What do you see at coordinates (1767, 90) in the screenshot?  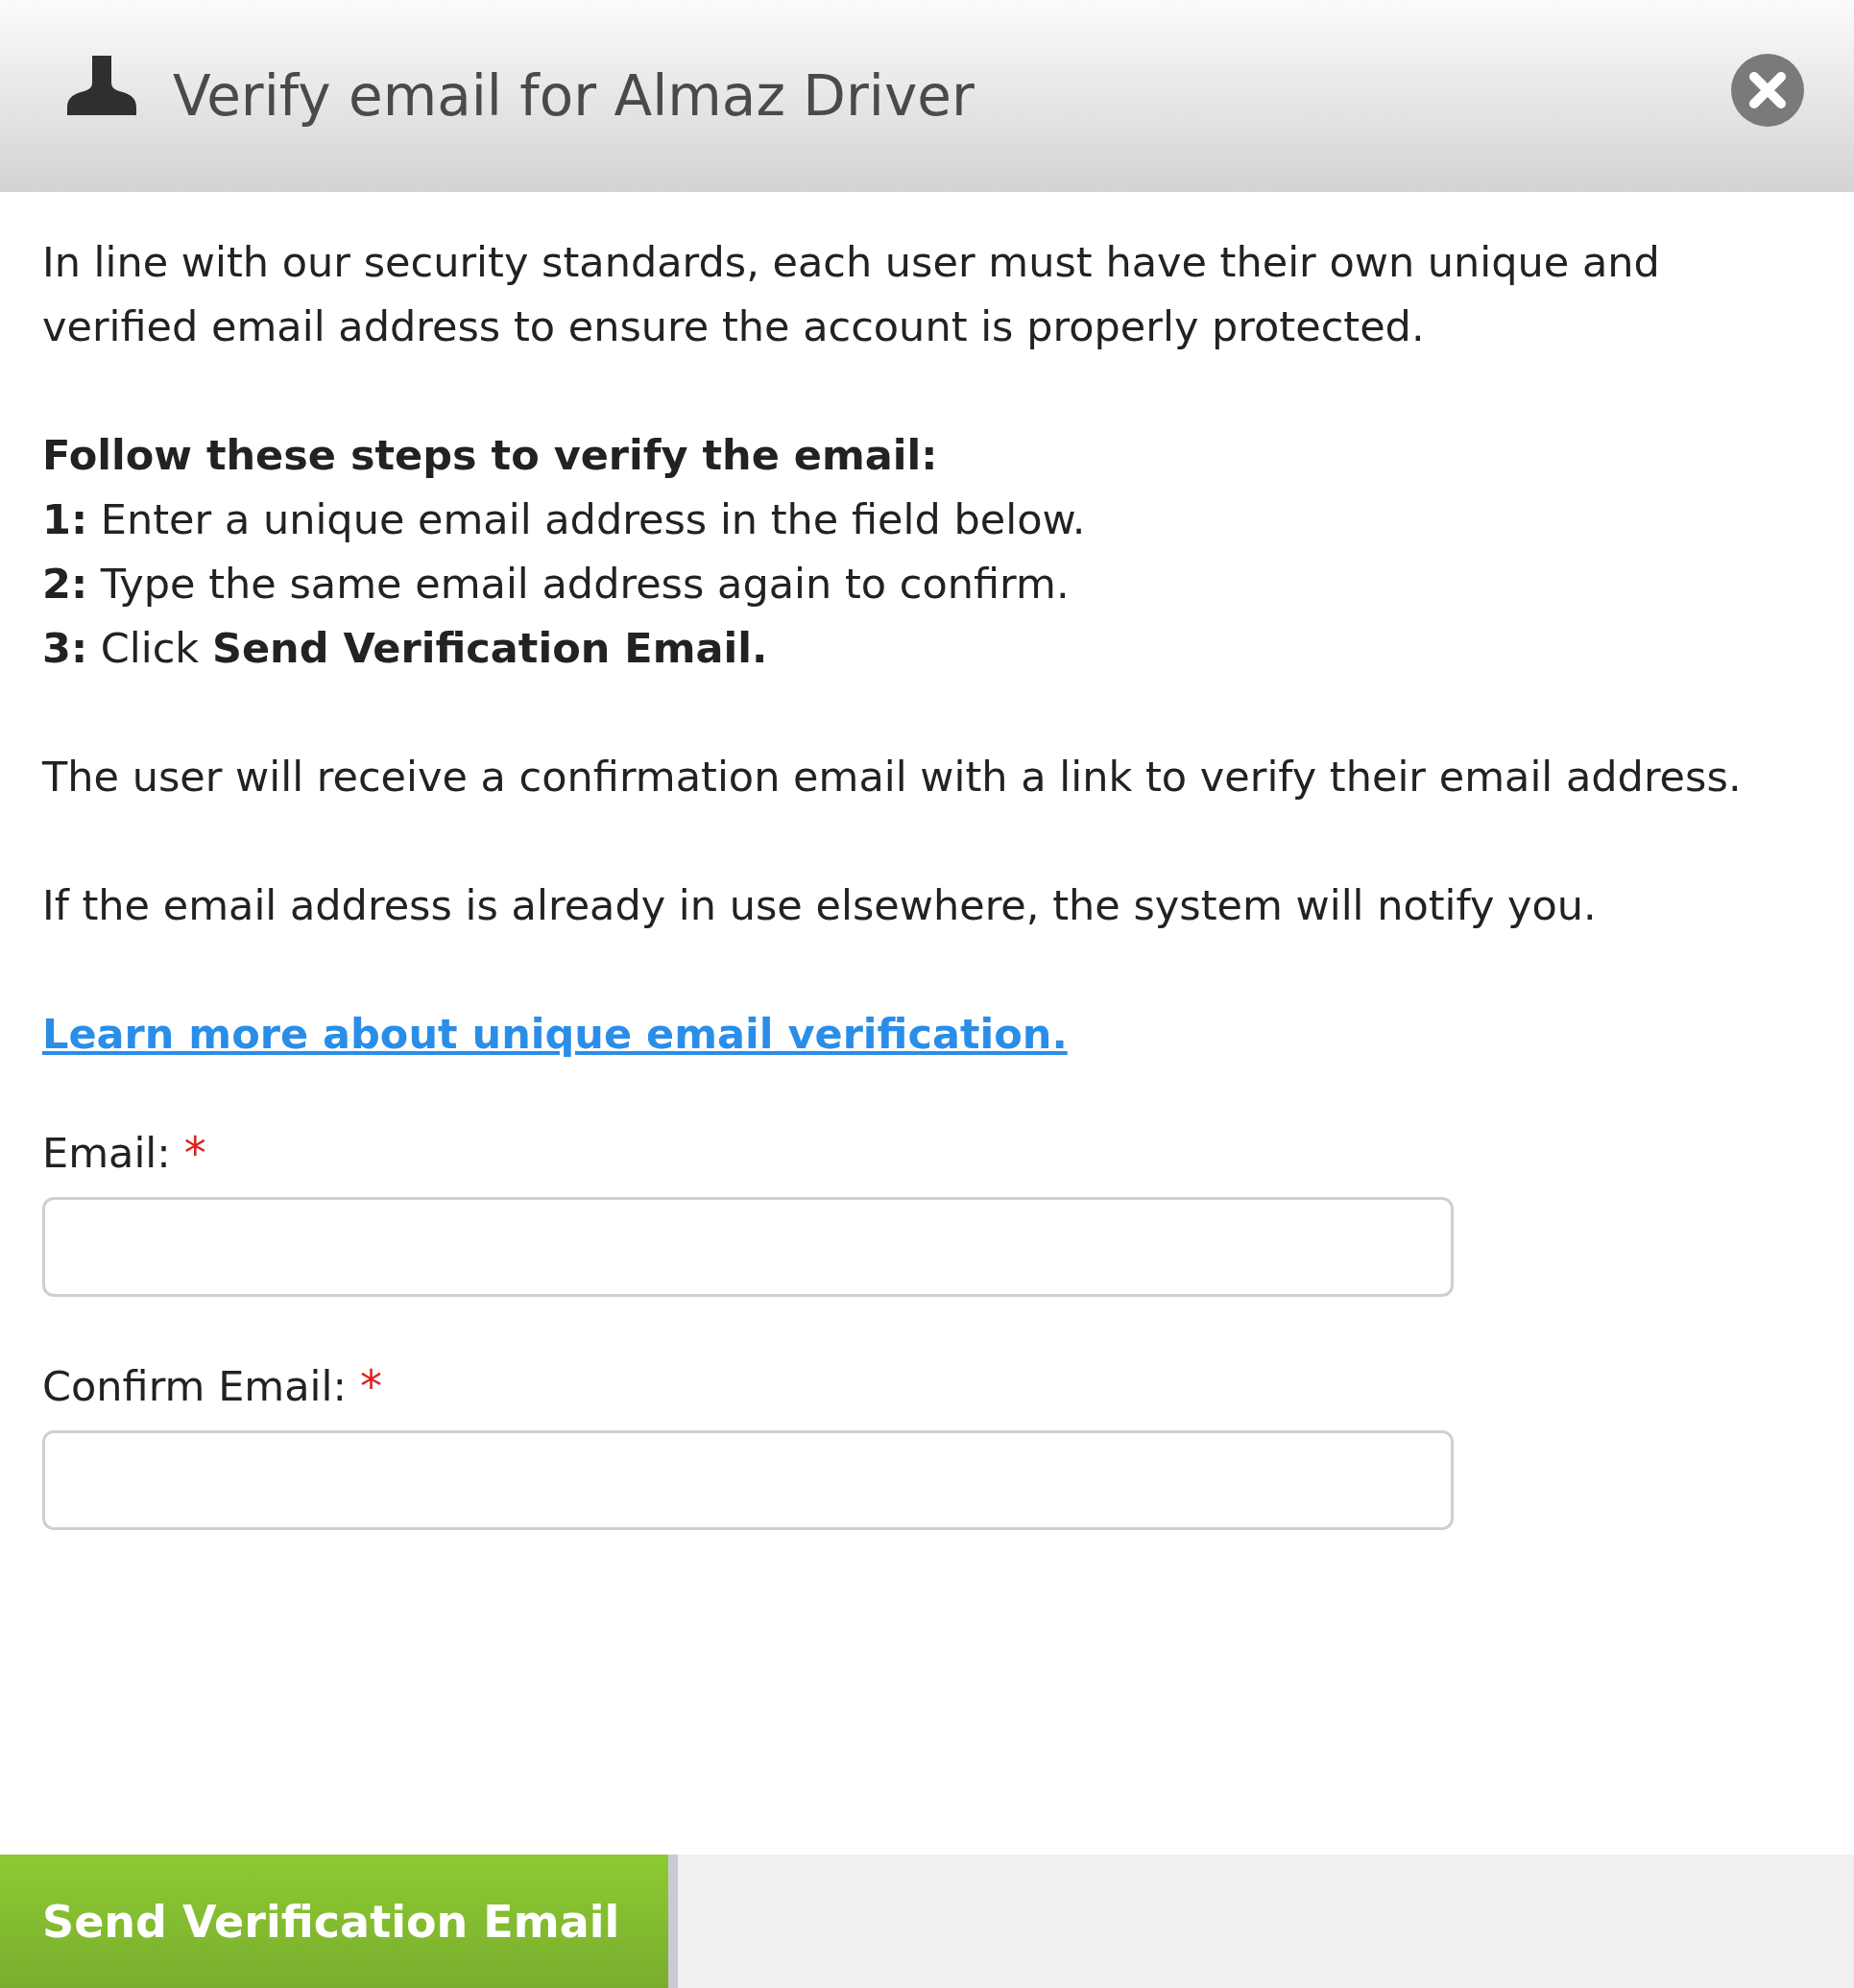 I see `close-button` at bounding box center [1767, 90].